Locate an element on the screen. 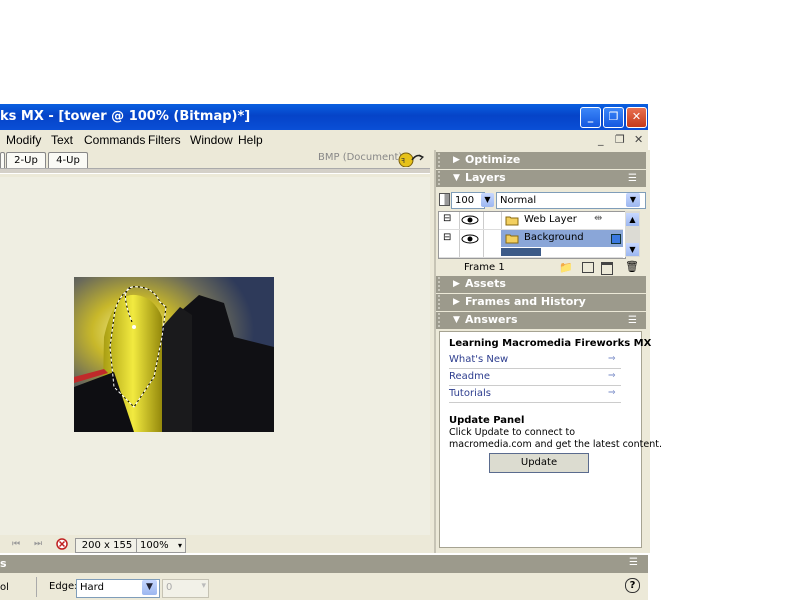  trash-icon: 🗑 is located at coordinates (632, 266).